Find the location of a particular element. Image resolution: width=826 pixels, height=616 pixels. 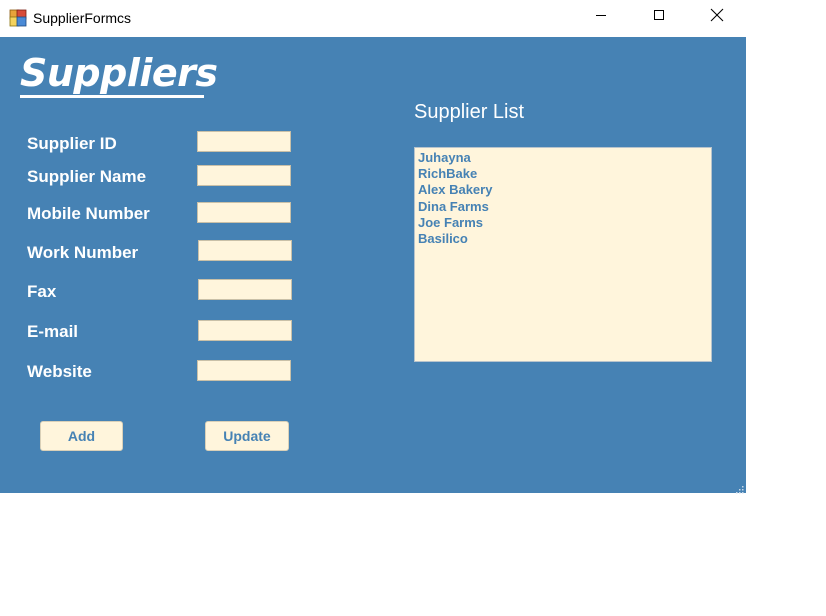

email-input is located at coordinates (245, 330).